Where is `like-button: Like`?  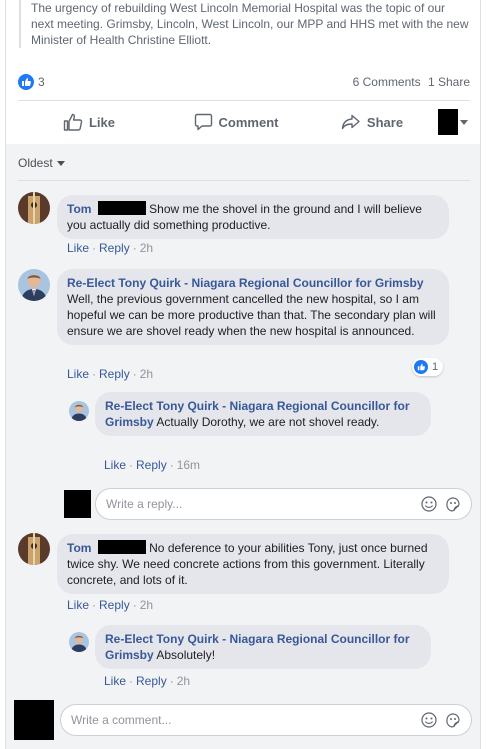
like-button: Like is located at coordinates (89, 122).